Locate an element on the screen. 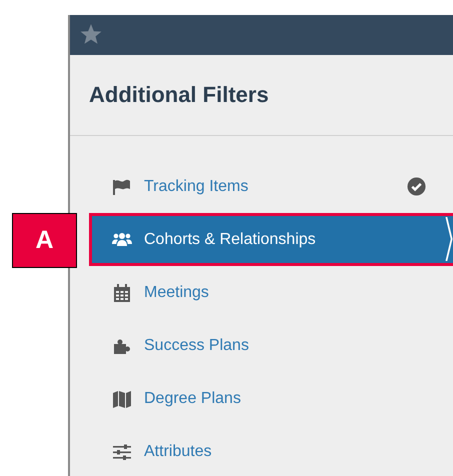 This screenshot has width=453, height=476. filter-label: Tracking Items is located at coordinates (196, 187).